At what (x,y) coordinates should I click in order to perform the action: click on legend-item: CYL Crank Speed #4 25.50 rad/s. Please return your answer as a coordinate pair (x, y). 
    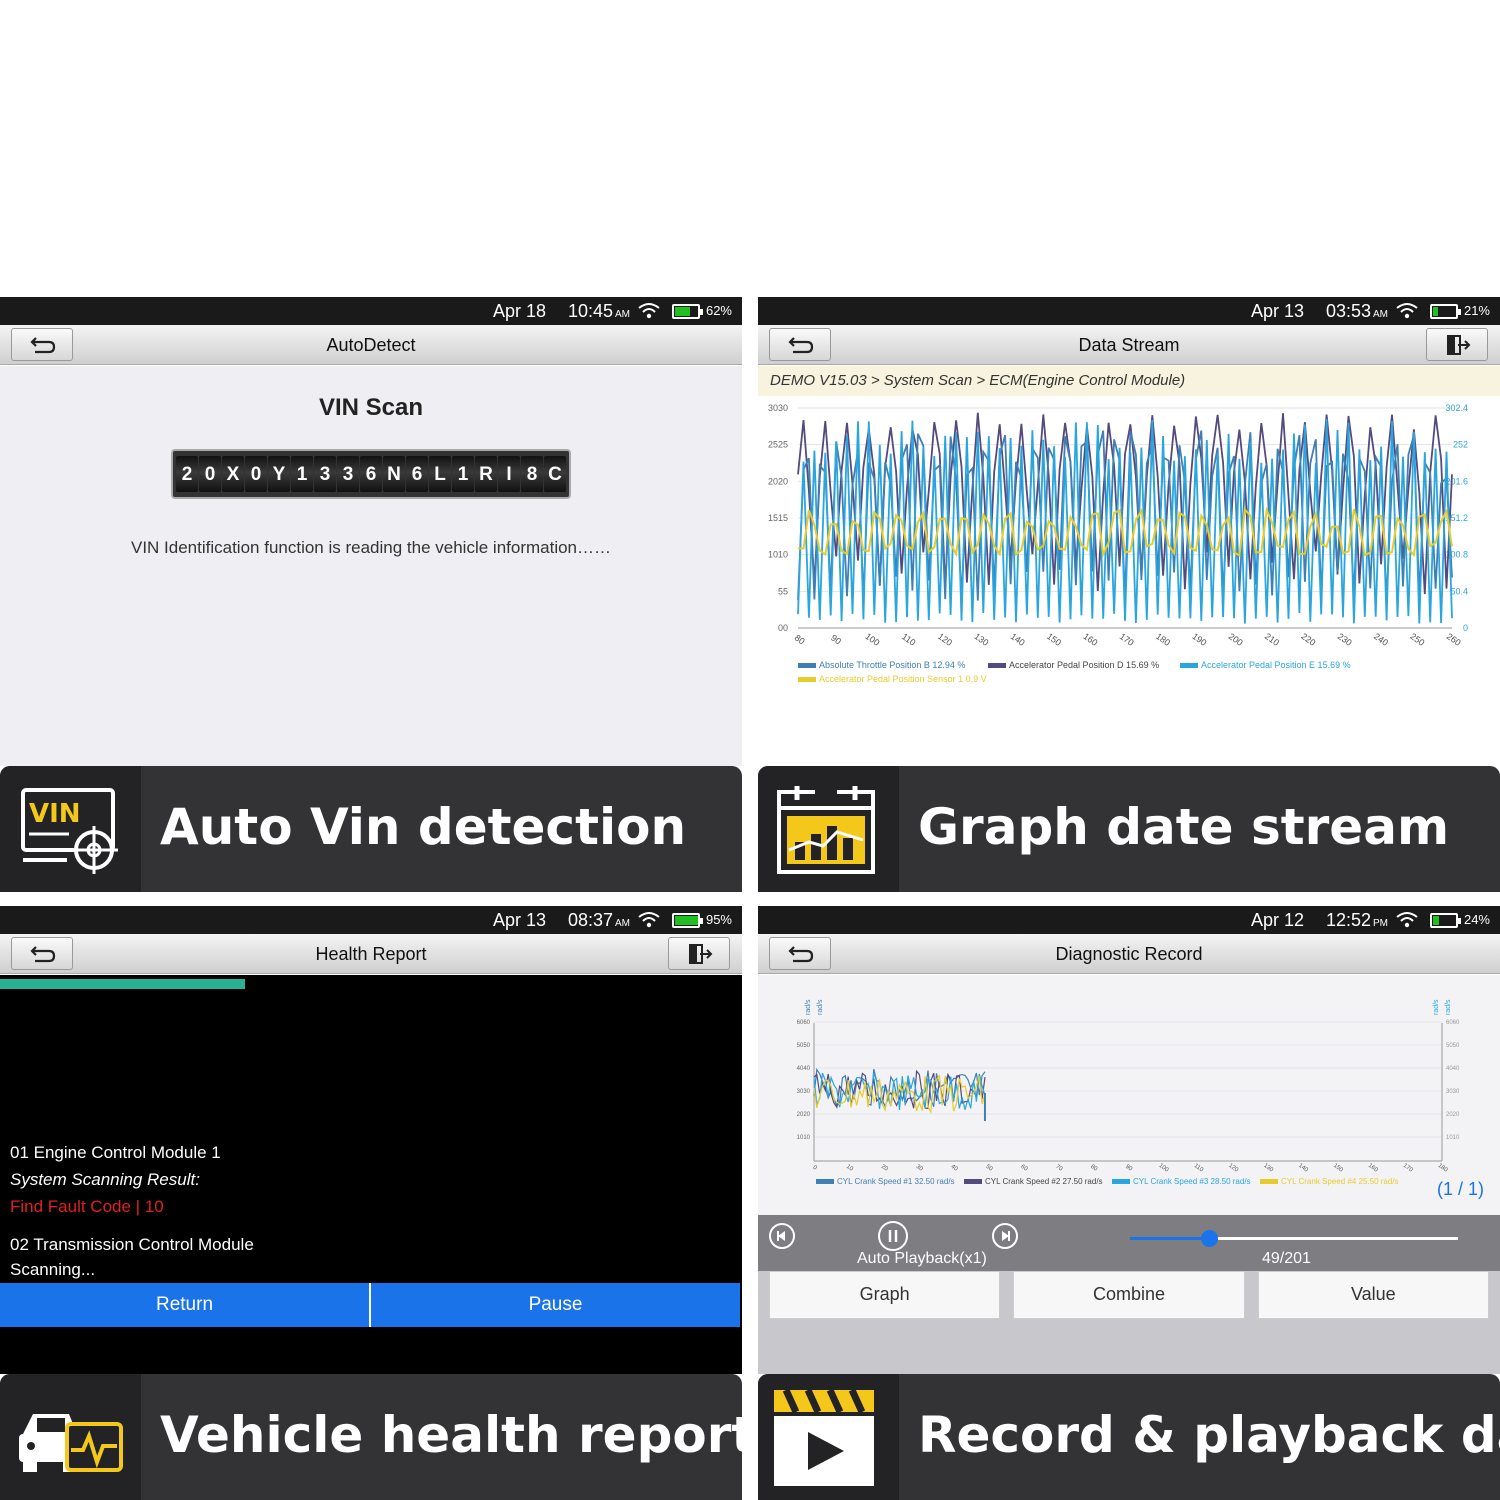
    Looking at the image, I should click on (1329, 1181).